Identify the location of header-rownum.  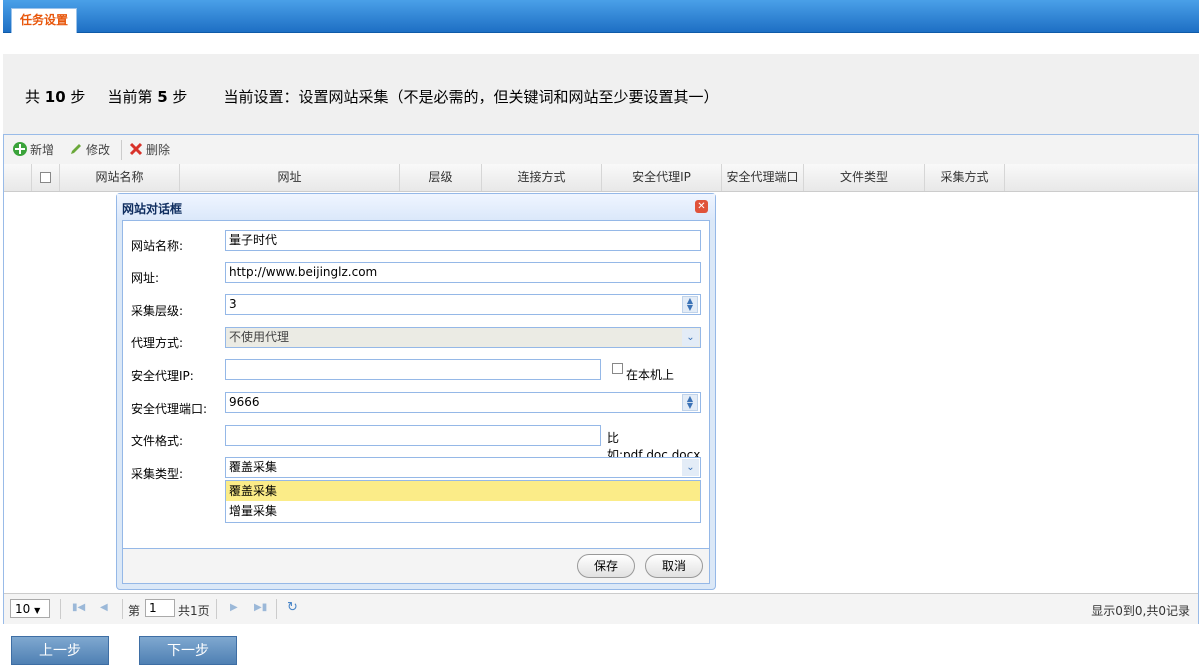
(18, 177).